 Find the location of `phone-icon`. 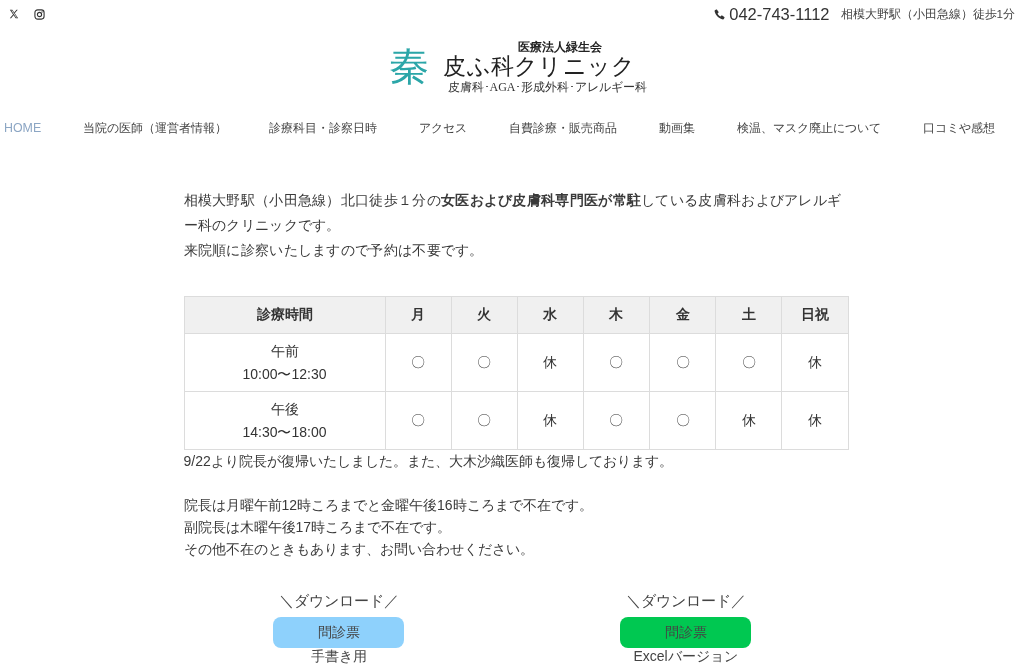

phone-icon is located at coordinates (720, 14).